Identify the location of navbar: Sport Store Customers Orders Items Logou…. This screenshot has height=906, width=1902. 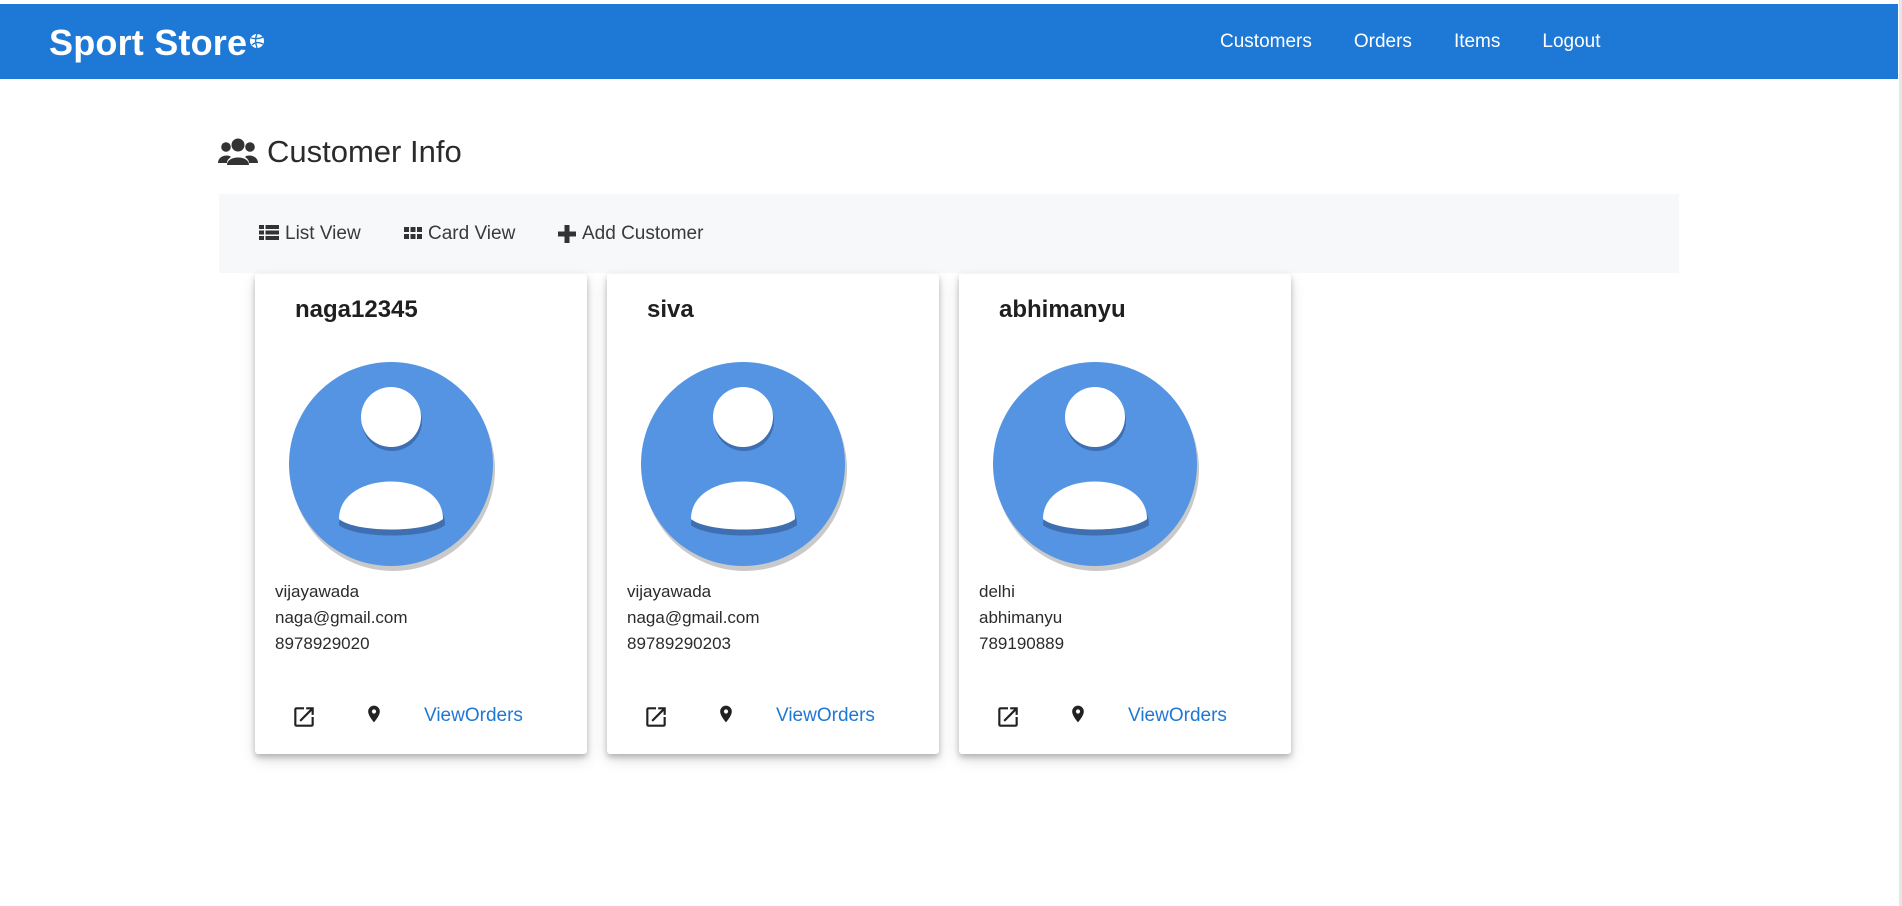
(949, 41).